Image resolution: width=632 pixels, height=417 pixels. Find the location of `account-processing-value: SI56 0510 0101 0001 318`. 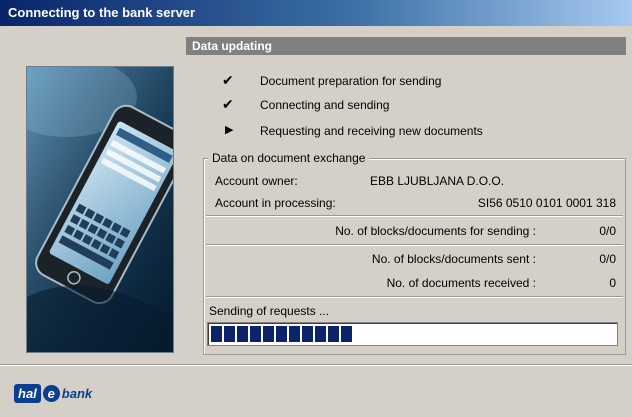

account-processing-value: SI56 0510 0101 0001 318 is located at coordinates (546, 203).